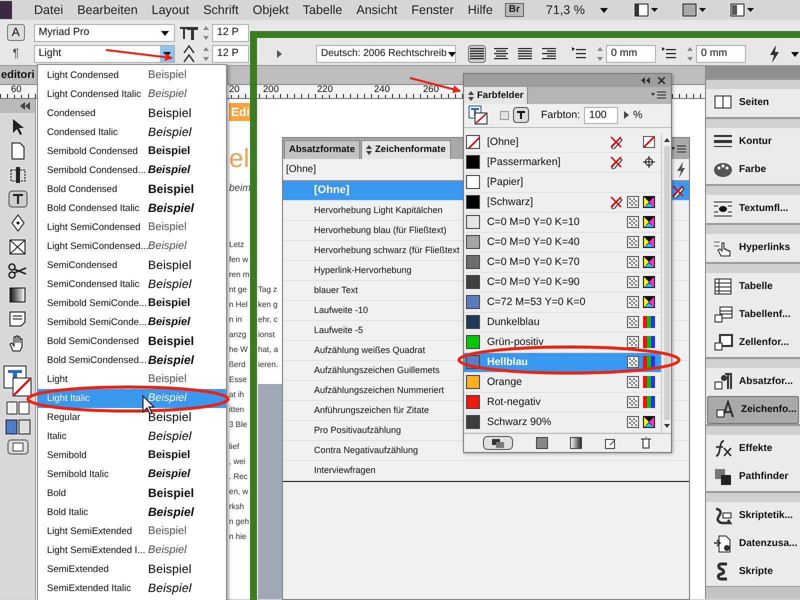 This screenshot has width=800, height=600. I want to click on body-text: Esse, so click(238, 380).